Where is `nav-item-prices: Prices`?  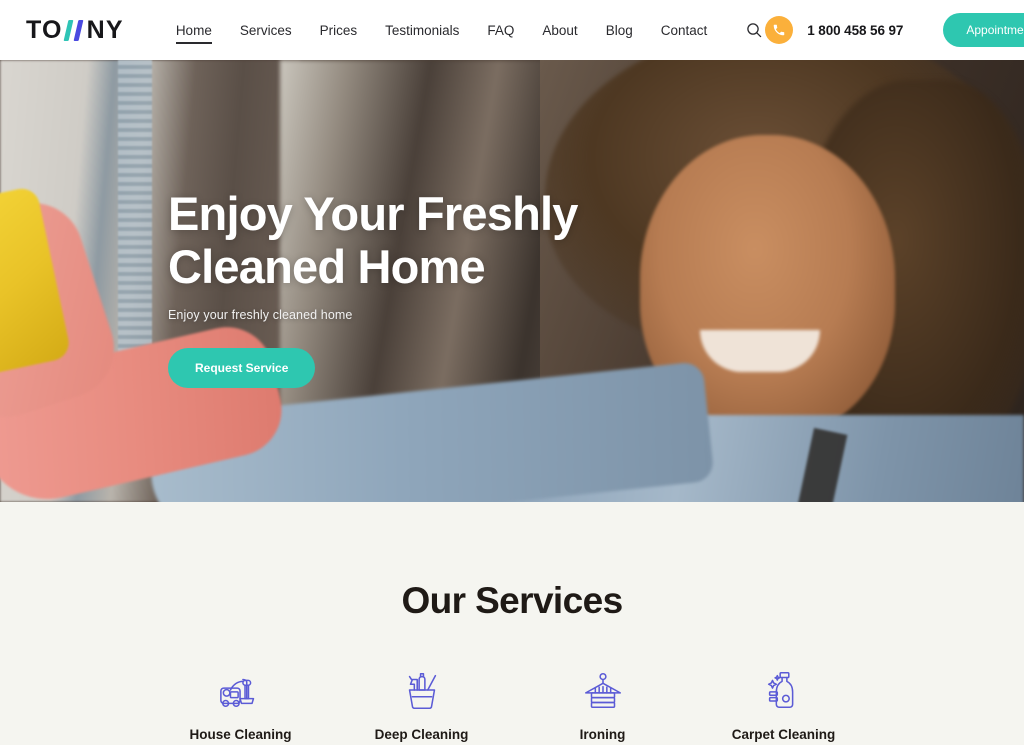
nav-item-prices: Prices is located at coordinates (339, 30).